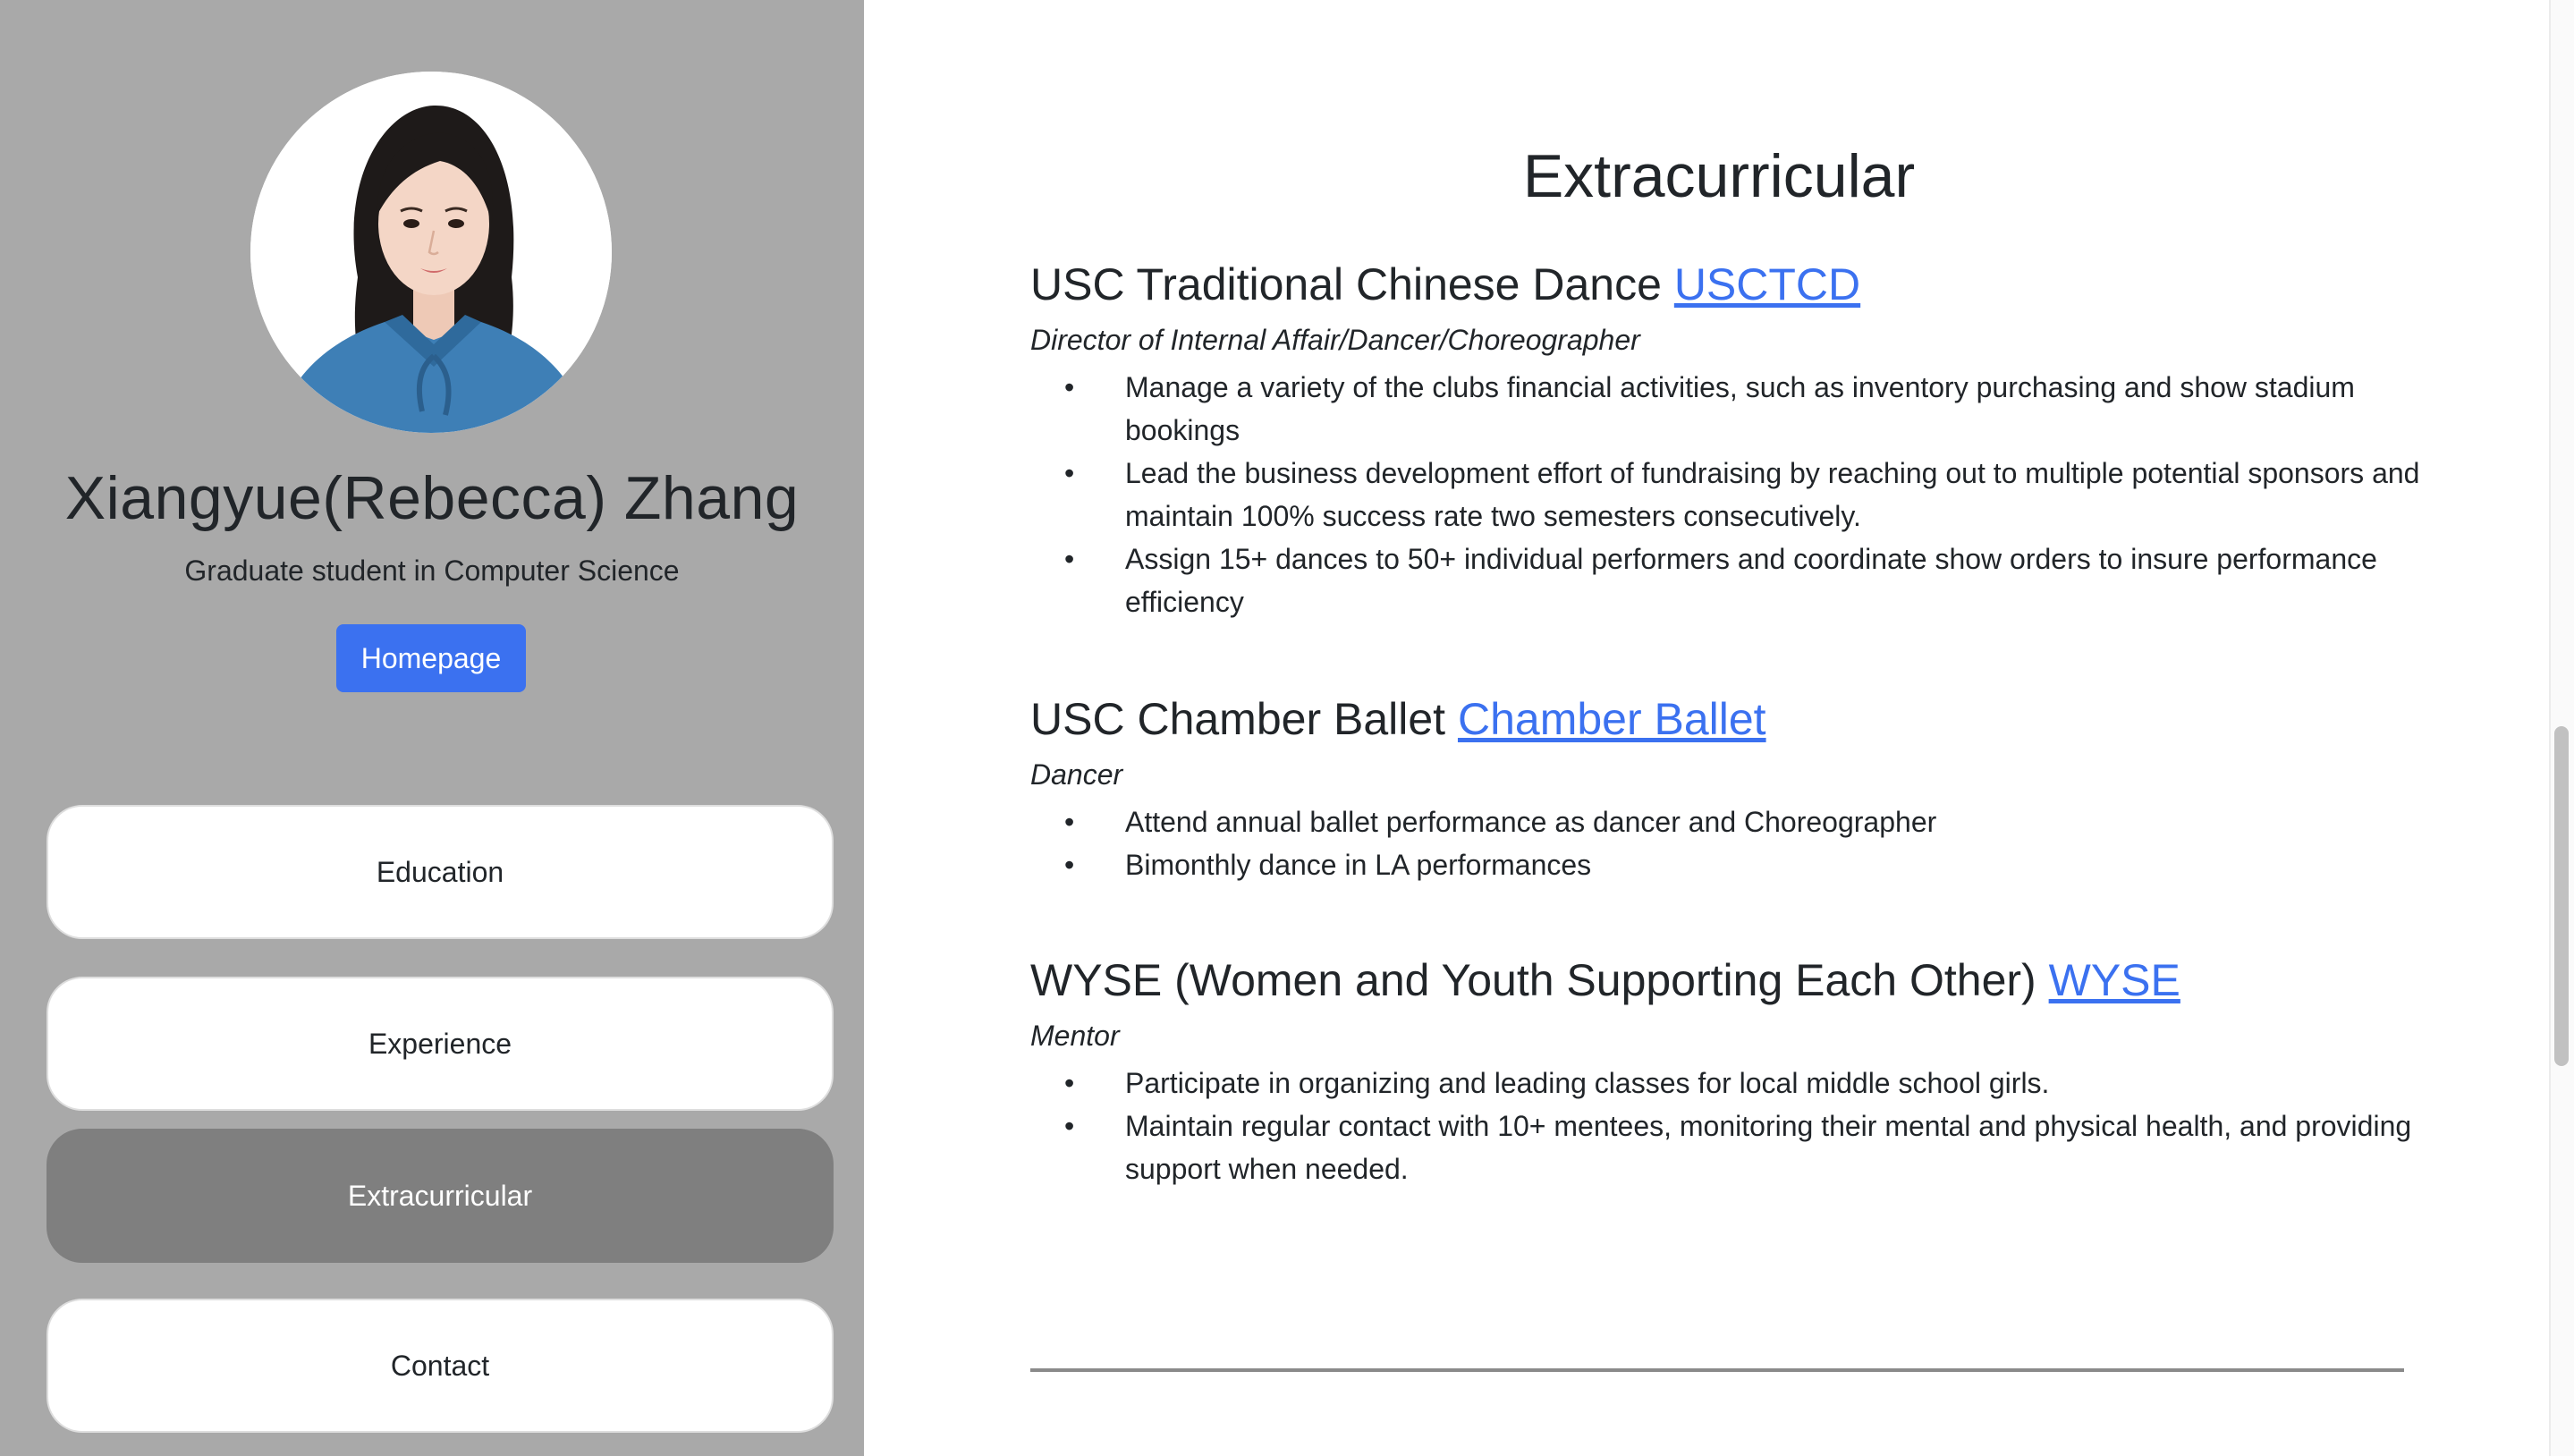 The image size is (2574, 1456). I want to click on nav-contact-button: Contact, so click(440, 1366).